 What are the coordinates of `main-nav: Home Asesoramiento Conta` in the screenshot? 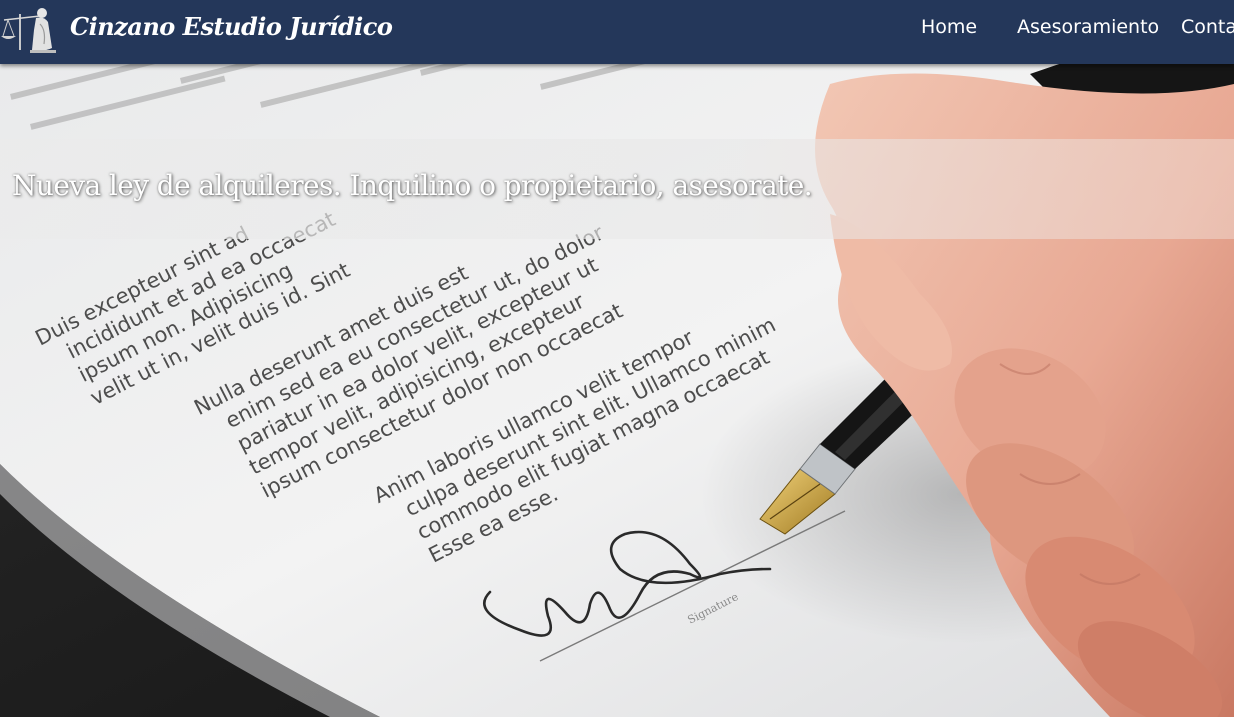 It's located at (1074, 27).